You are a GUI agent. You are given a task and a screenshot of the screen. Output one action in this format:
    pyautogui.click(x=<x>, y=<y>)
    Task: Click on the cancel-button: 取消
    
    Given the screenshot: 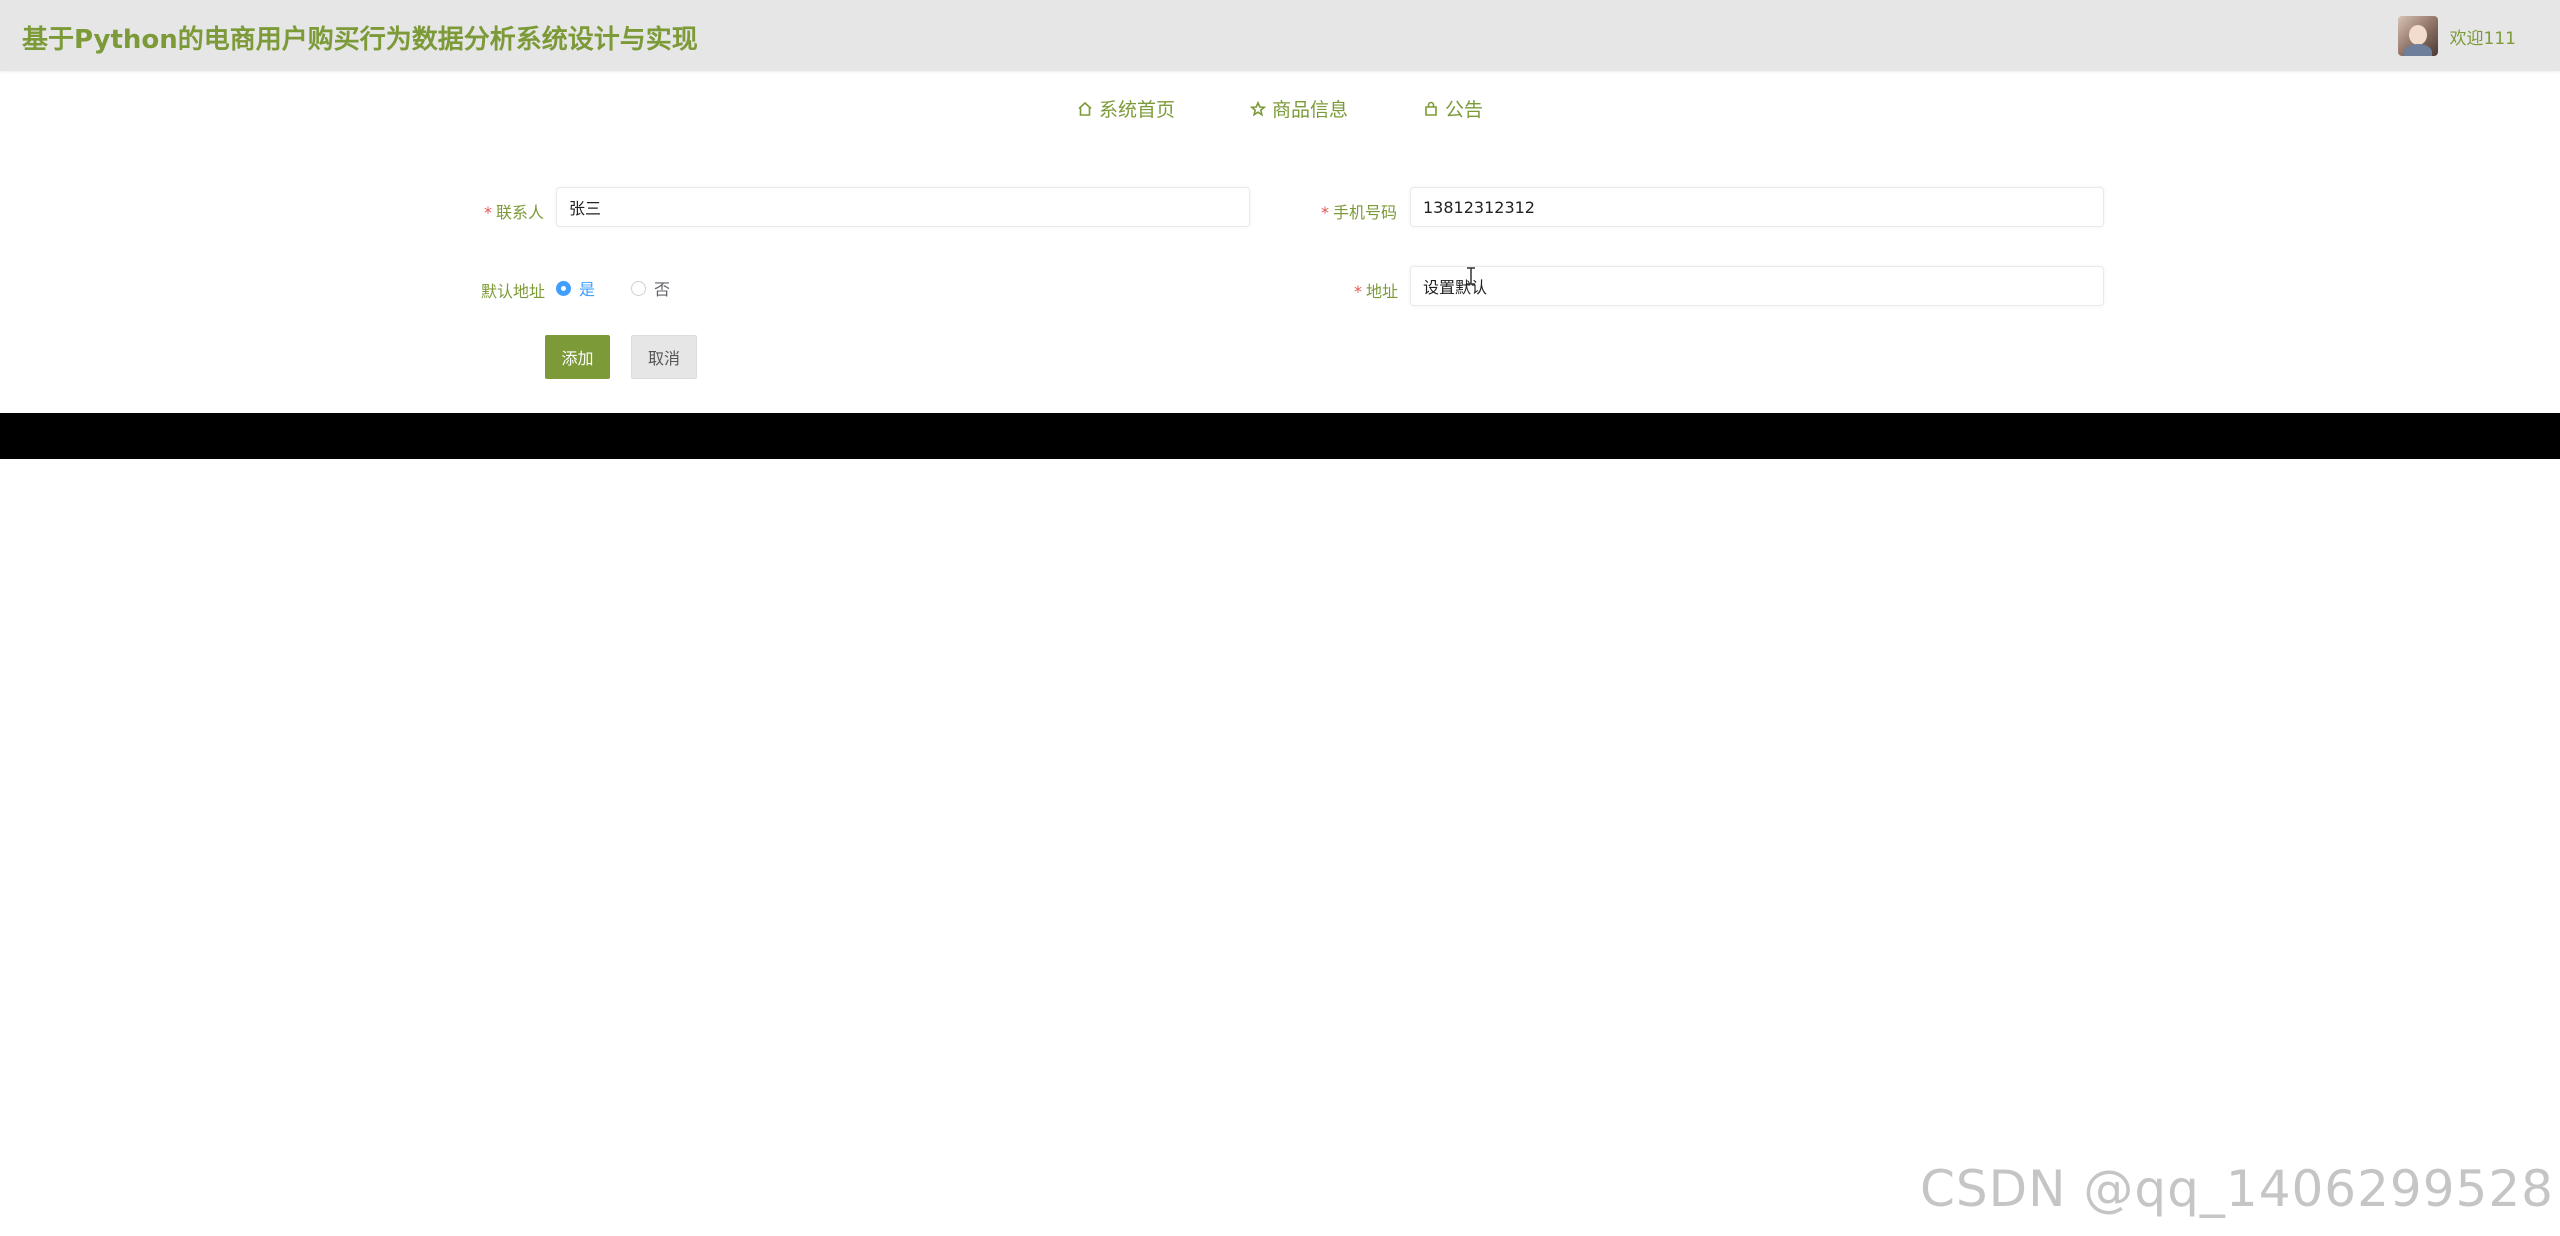 What is the action you would take?
    pyautogui.click(x=664, y=357)
    